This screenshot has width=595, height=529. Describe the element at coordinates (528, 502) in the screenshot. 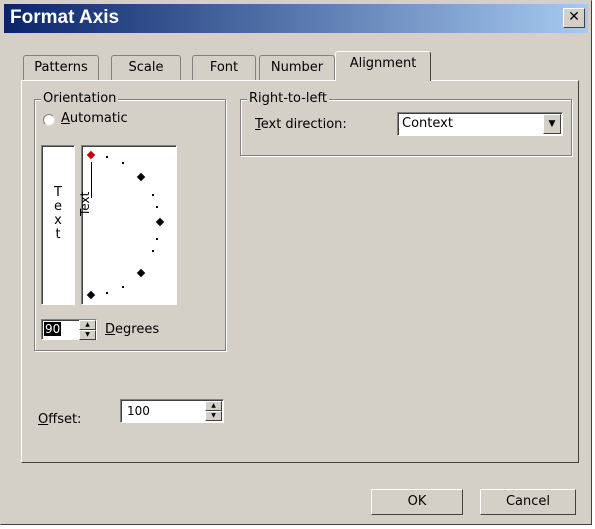

I see `cancel-button: Cancel` at that location.